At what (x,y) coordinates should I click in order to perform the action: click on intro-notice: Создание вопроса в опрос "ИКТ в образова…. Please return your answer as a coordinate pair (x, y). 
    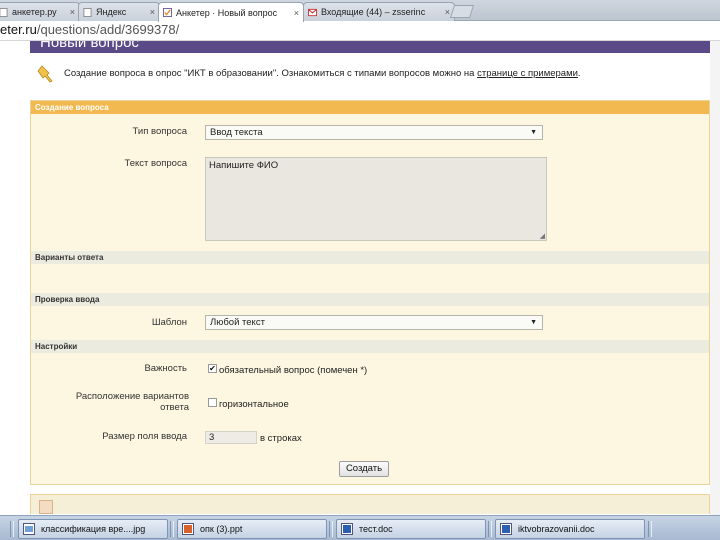
    Looking at the image, I should click on (370, 75).